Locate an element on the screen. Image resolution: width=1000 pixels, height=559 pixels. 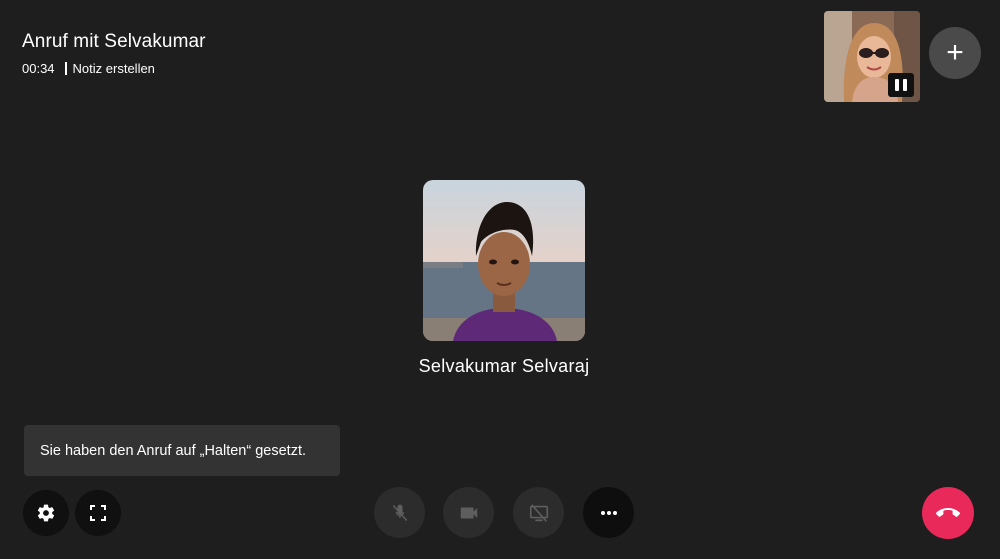
hang-up-icon is located at coordinates (948, 512).